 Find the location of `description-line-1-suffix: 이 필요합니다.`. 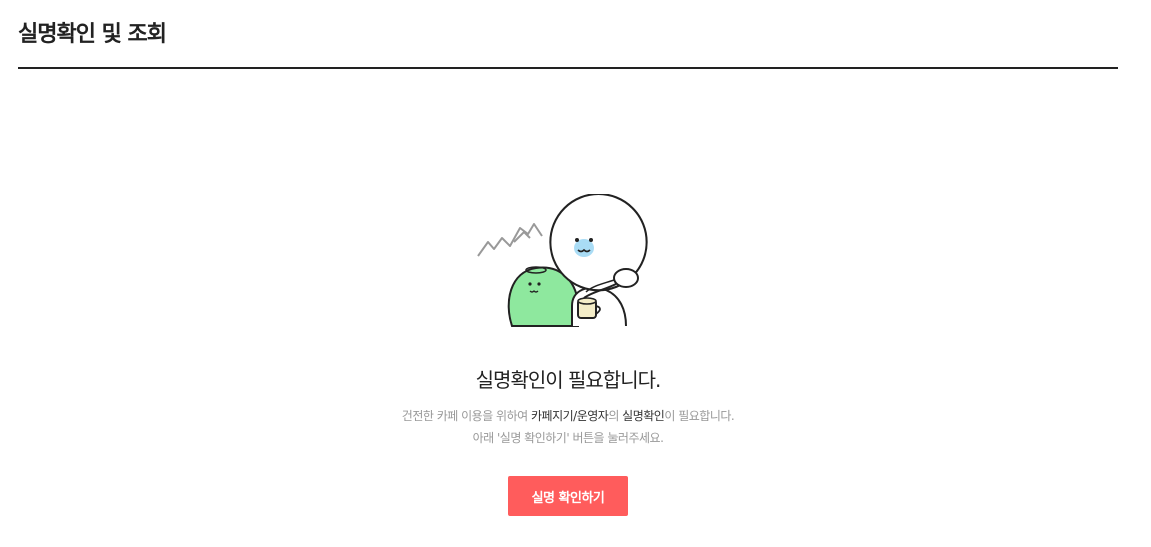

description-line-1-suffix: 이 필요합니다. is located at coordinates (699, 416).